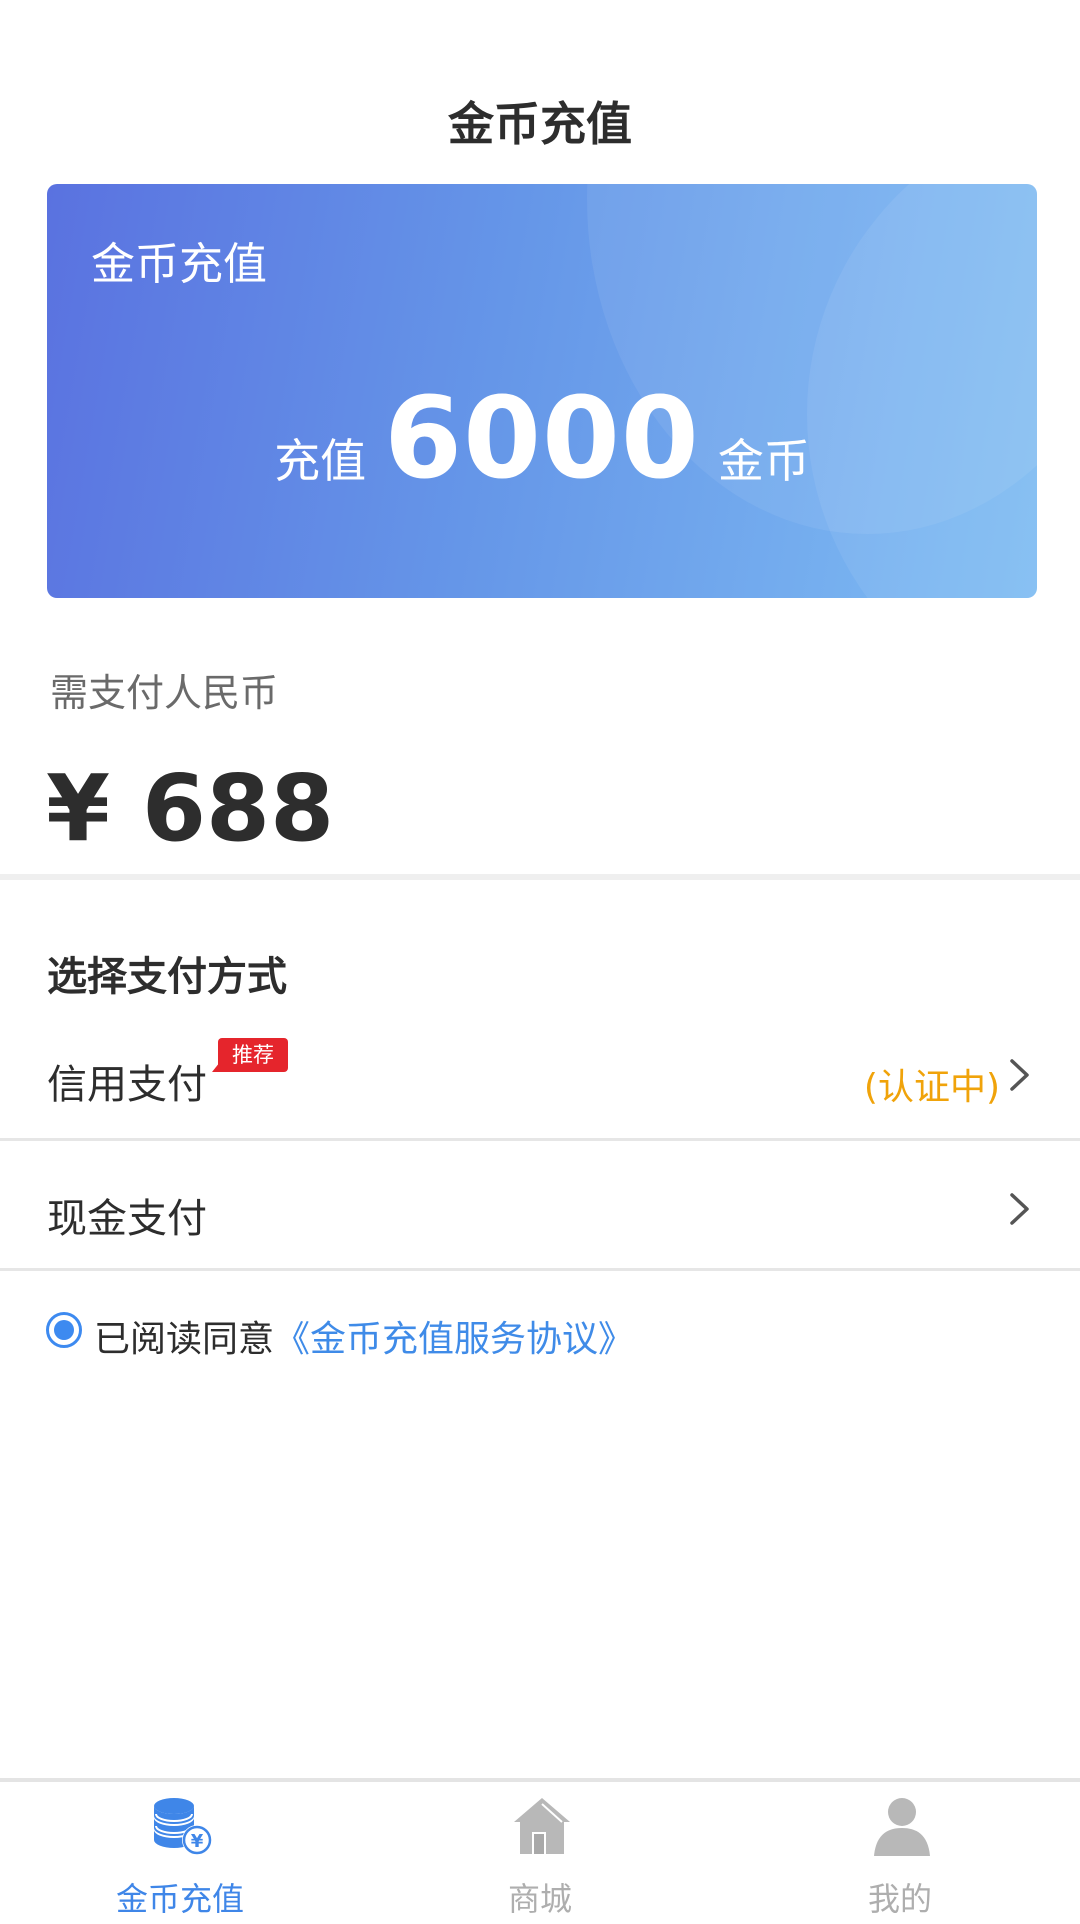 The height and width of the screenshot is (1924, 1080). I want to click on agreement-text: 已阅读同意《金币充值服务协议》, so click(364, 1336).